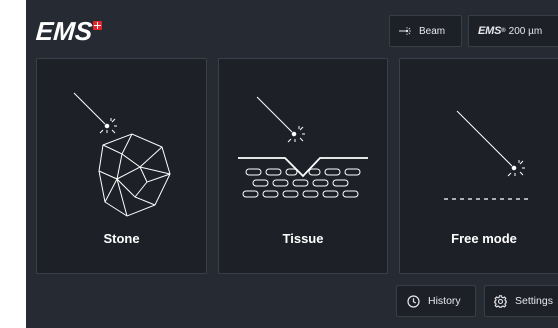 The height and width of the screenshot is (328, 558). What do you see at coordinates (98, 25) in the screenshot?
I see `swiss-cross-icon` at bounding box center [98, 25].